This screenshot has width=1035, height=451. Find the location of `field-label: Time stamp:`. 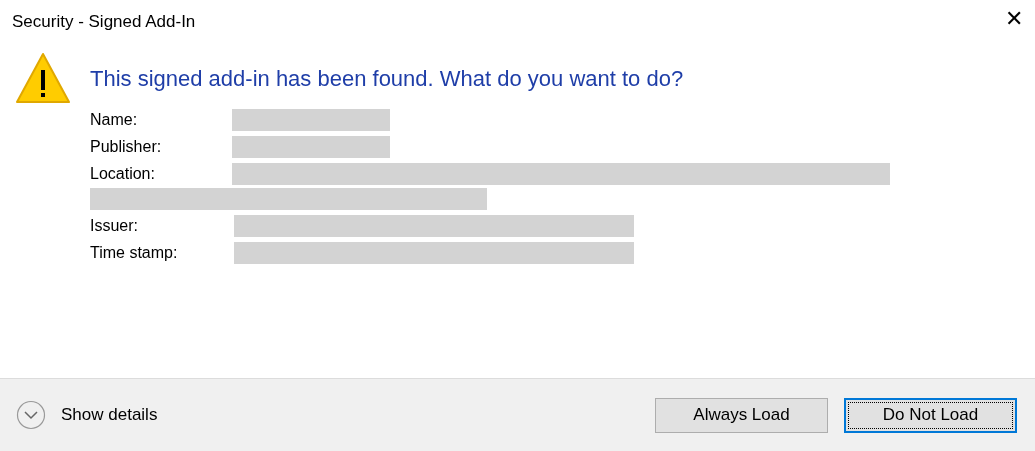

field-label: Time stamp: is located at coordinates (134, 253).